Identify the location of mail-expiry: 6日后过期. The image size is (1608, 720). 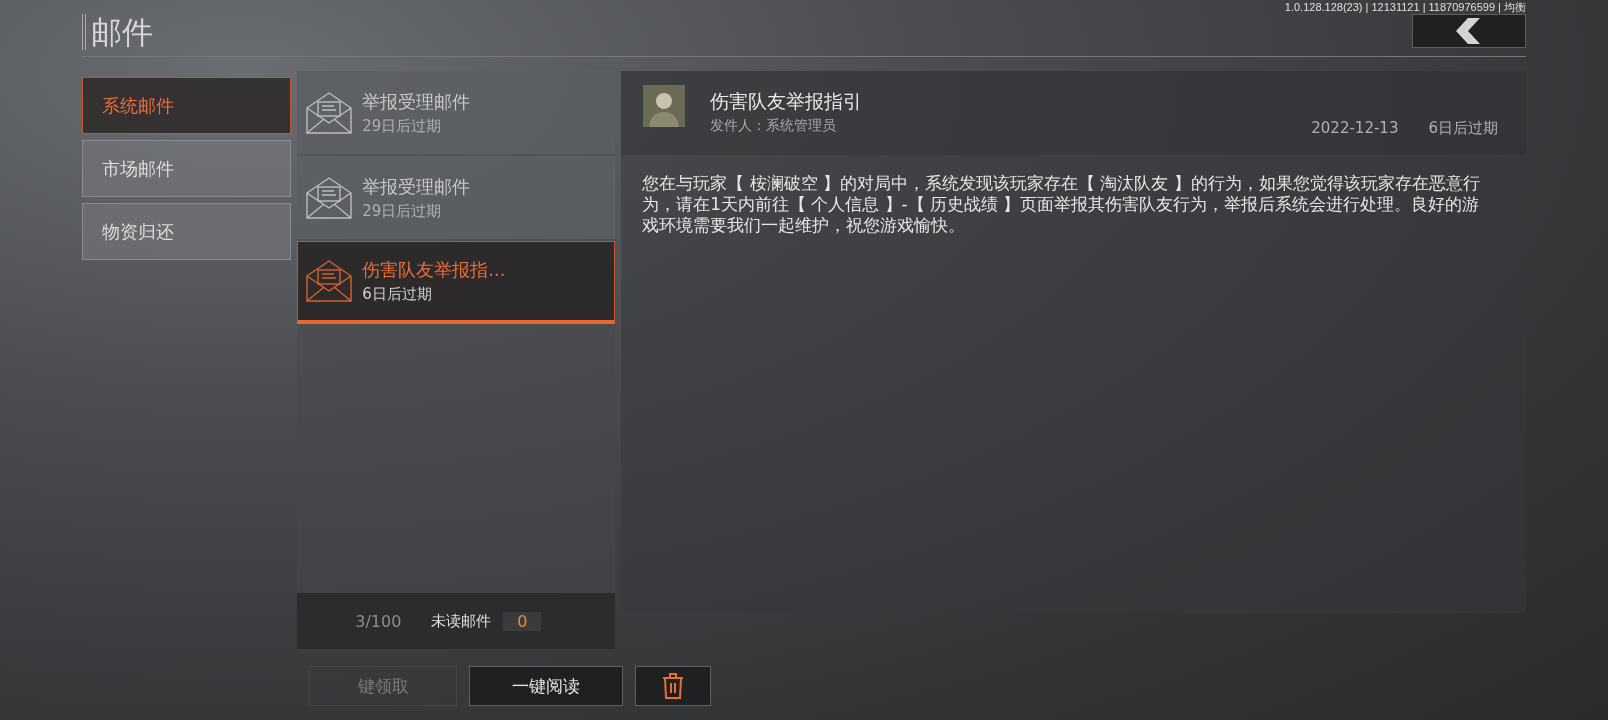
(1463, 128).